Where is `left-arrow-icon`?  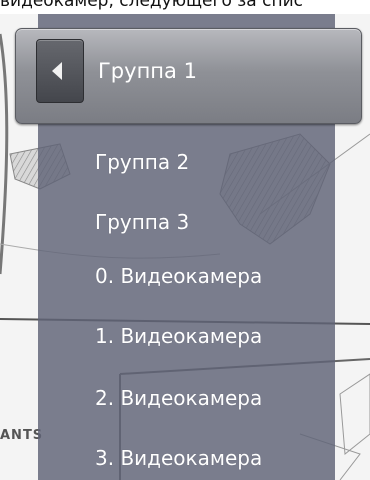 left-arrow-icon is located at coordinates (57, 71).